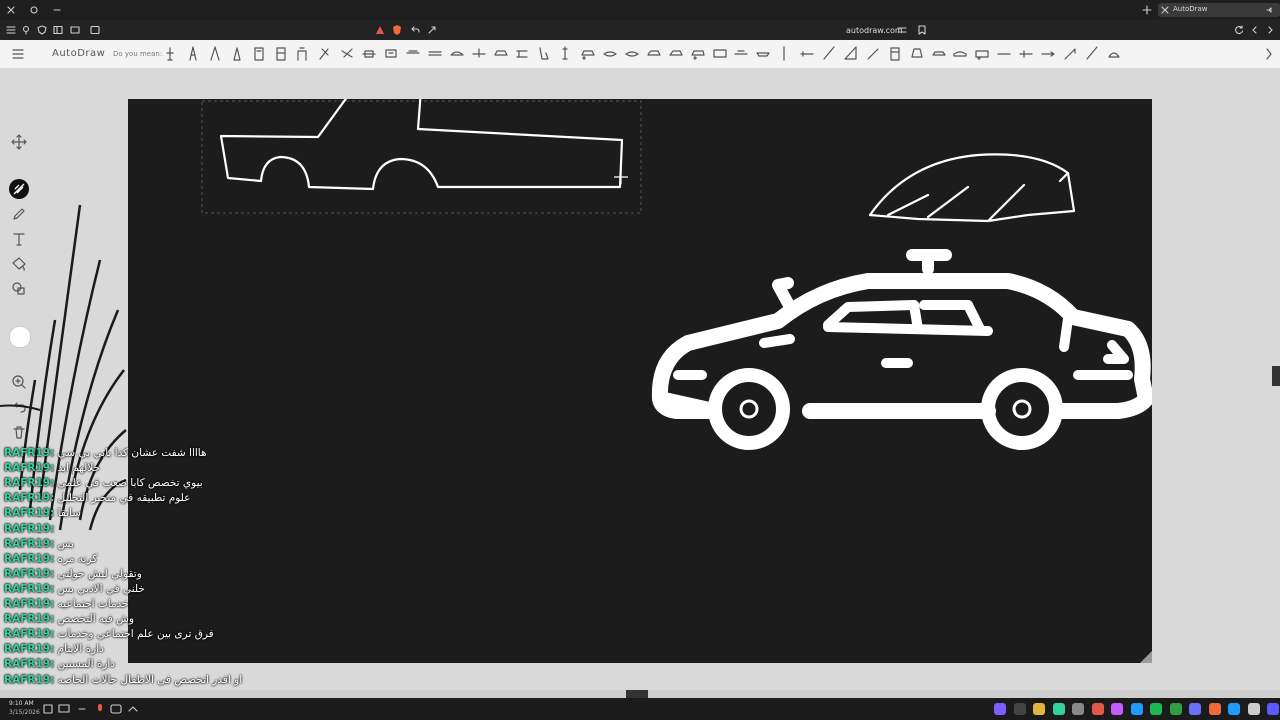  What do you see at coordinates (1195, 709) in the screenshot?
I see `discord-icon` at bounding box center [1195, 709].